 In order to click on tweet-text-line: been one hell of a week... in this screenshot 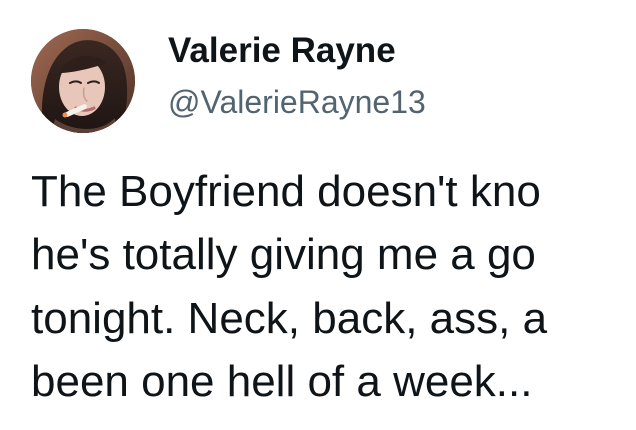, I will do `click(282, 381)`.